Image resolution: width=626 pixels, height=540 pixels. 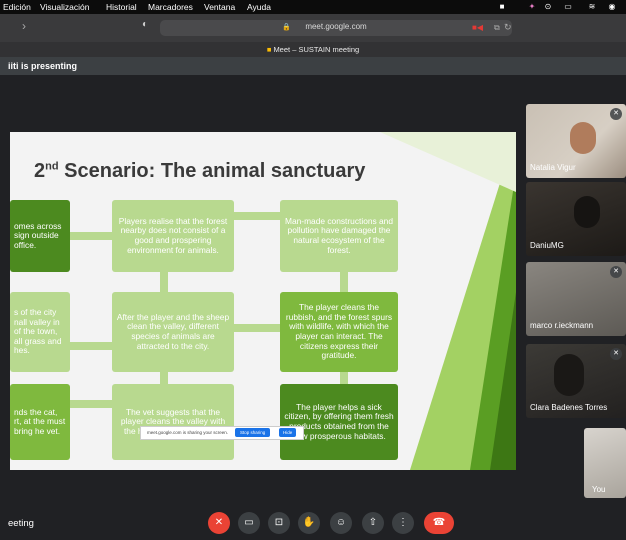 What do you see at coordinates (269, 49) in the screenshot?
I see `meet-logo-icon: ■` at bounding box center [269, 49].